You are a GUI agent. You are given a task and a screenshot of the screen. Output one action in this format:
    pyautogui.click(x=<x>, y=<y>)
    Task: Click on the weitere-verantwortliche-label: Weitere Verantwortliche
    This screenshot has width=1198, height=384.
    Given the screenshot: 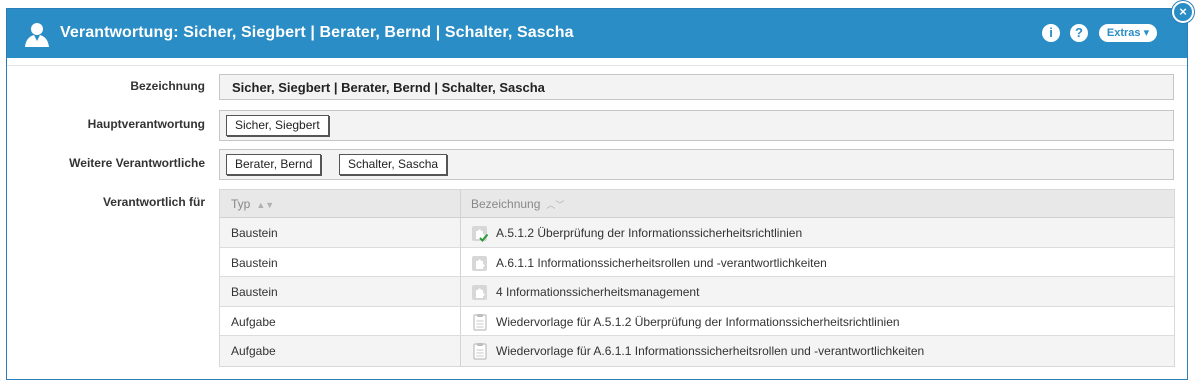 What is the action you would take?
    pyautogui.click(x=137, y=163)
    